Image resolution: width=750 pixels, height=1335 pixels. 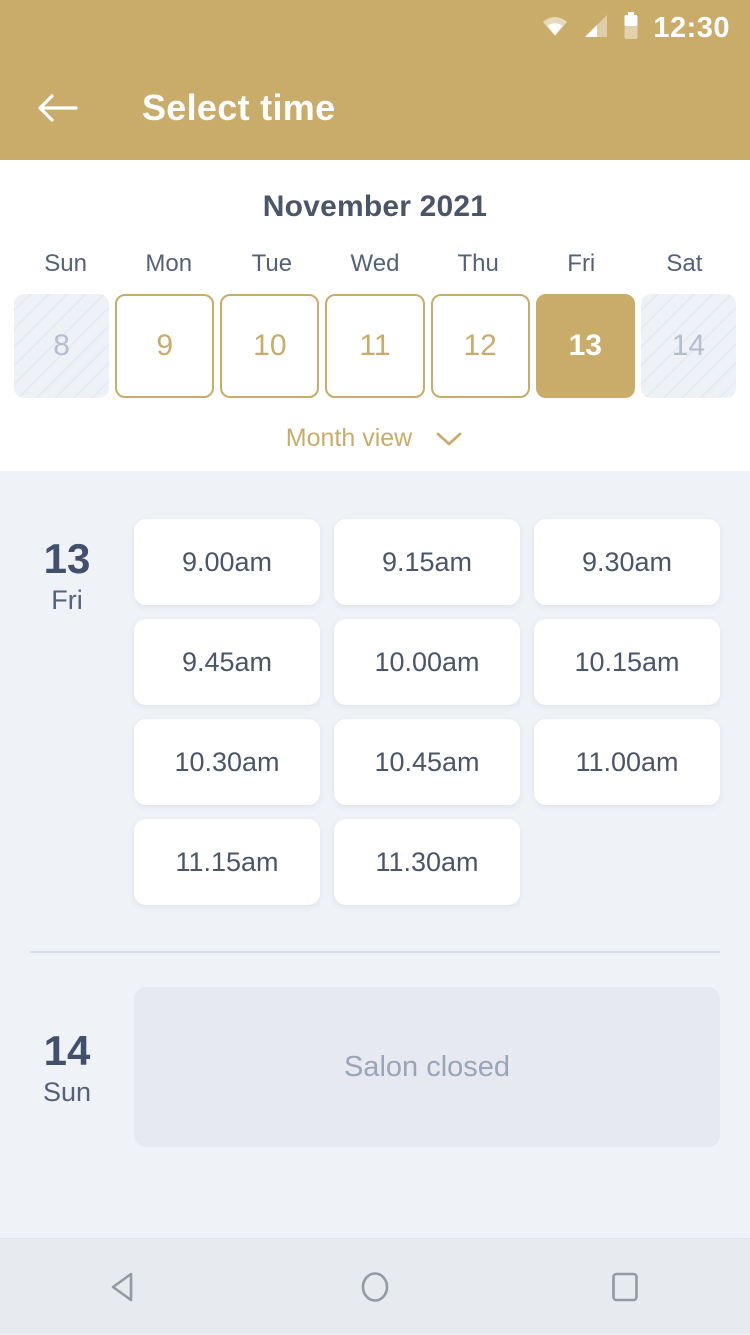 What do you see at coordinates (555, 28) in the screenshot?
I see `wifi-icon` at bounding box center [555, 28].